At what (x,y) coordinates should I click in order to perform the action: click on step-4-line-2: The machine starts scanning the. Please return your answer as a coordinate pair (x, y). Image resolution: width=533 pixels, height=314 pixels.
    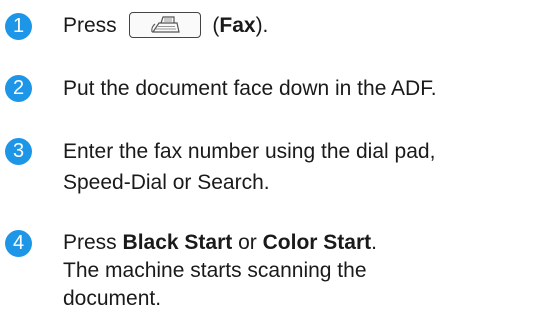
    Looking at the image, I should click on (215, 270).